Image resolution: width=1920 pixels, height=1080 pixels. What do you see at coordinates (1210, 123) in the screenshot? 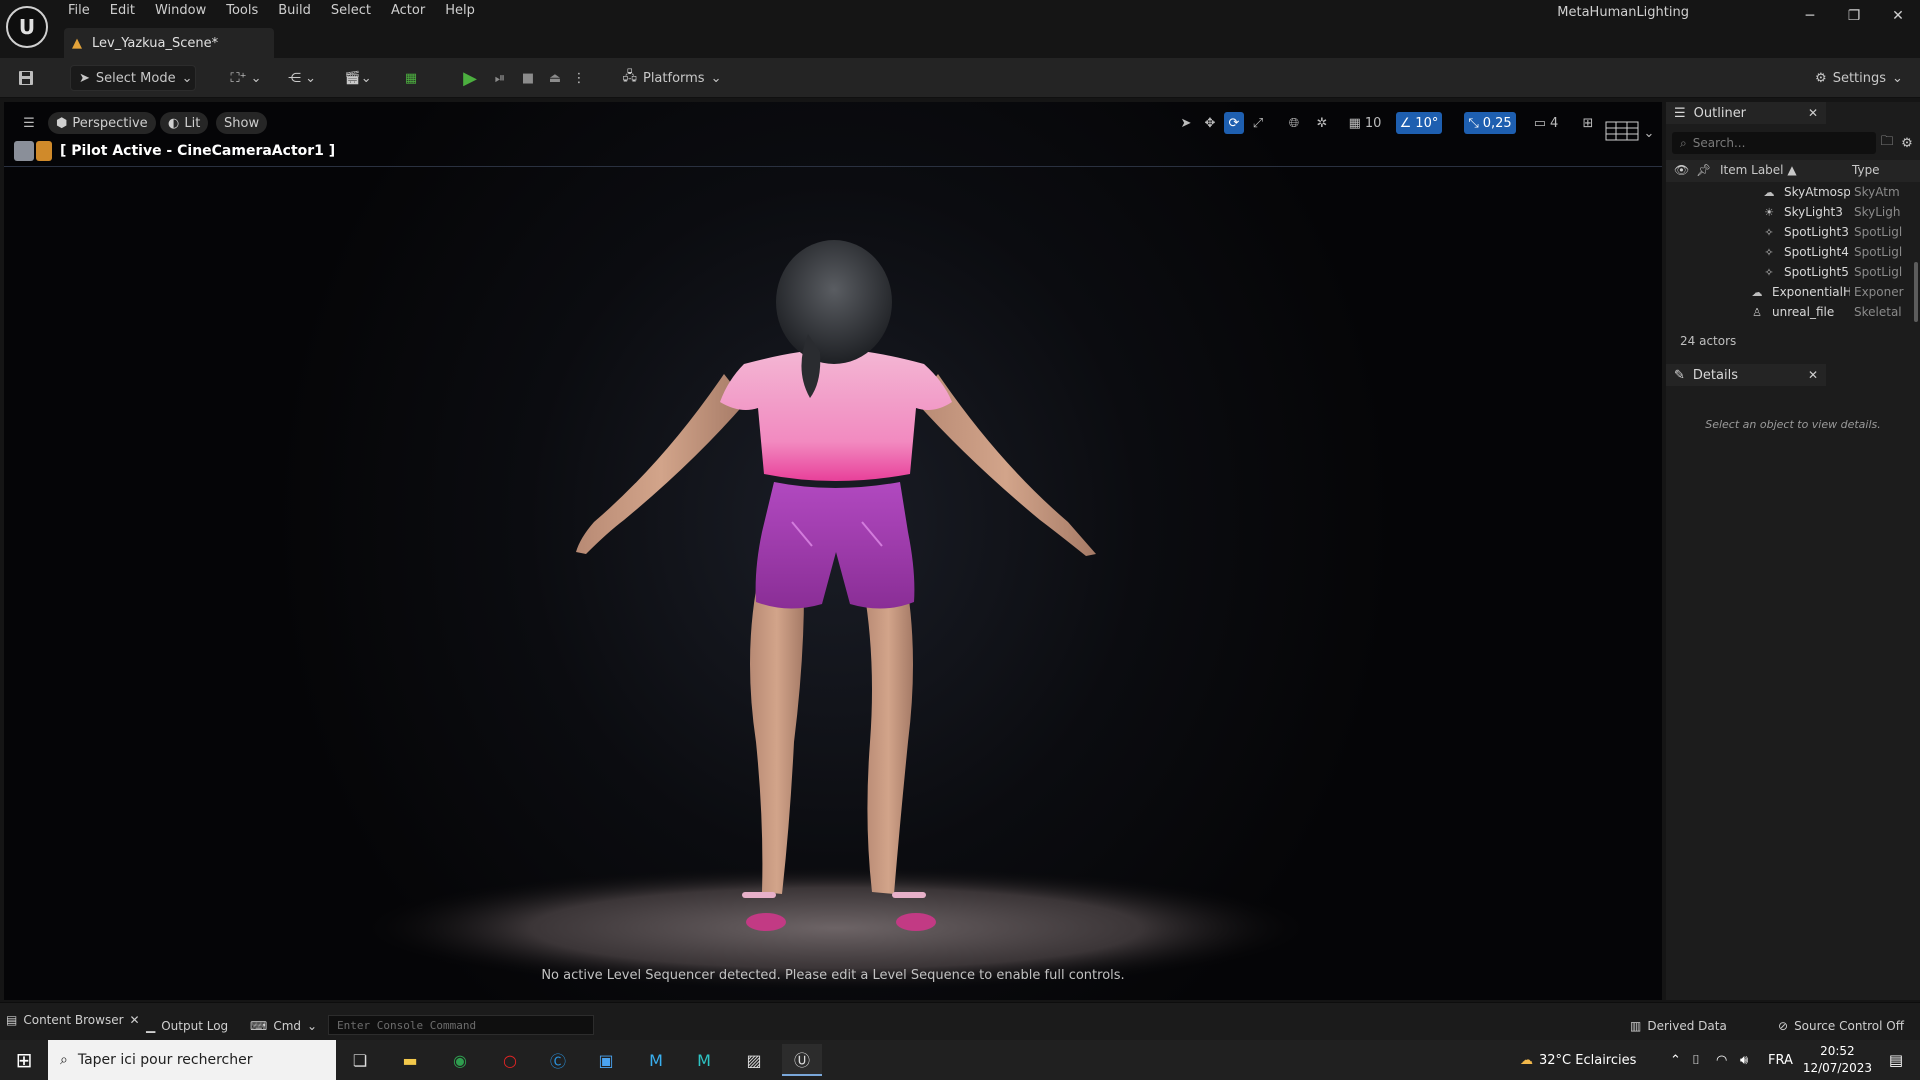
I see `translate-tool-icon: ✥` at bounding box center [1210, 123].